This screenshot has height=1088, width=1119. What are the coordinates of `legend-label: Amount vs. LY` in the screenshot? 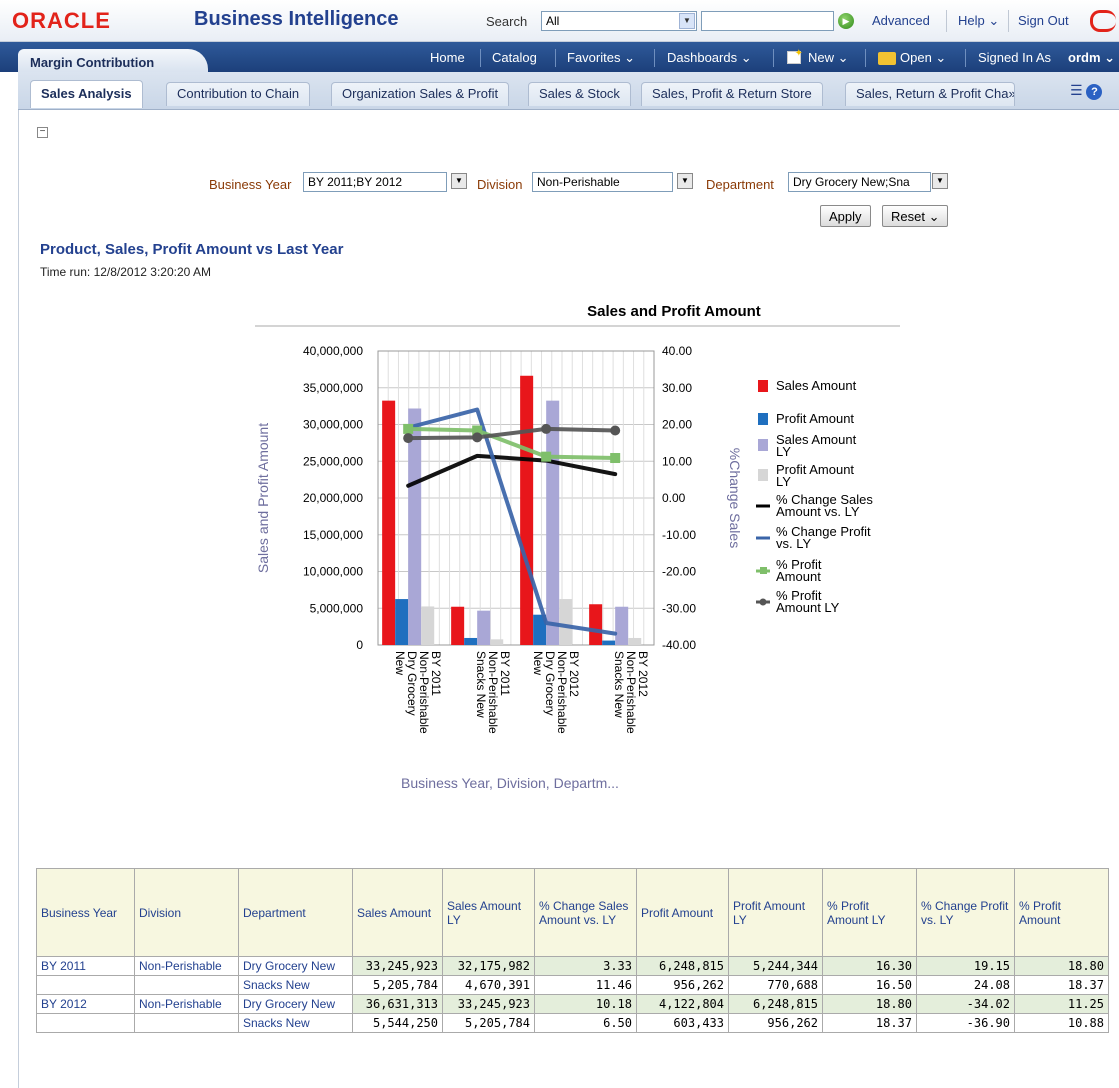 It's located at (818, 511).